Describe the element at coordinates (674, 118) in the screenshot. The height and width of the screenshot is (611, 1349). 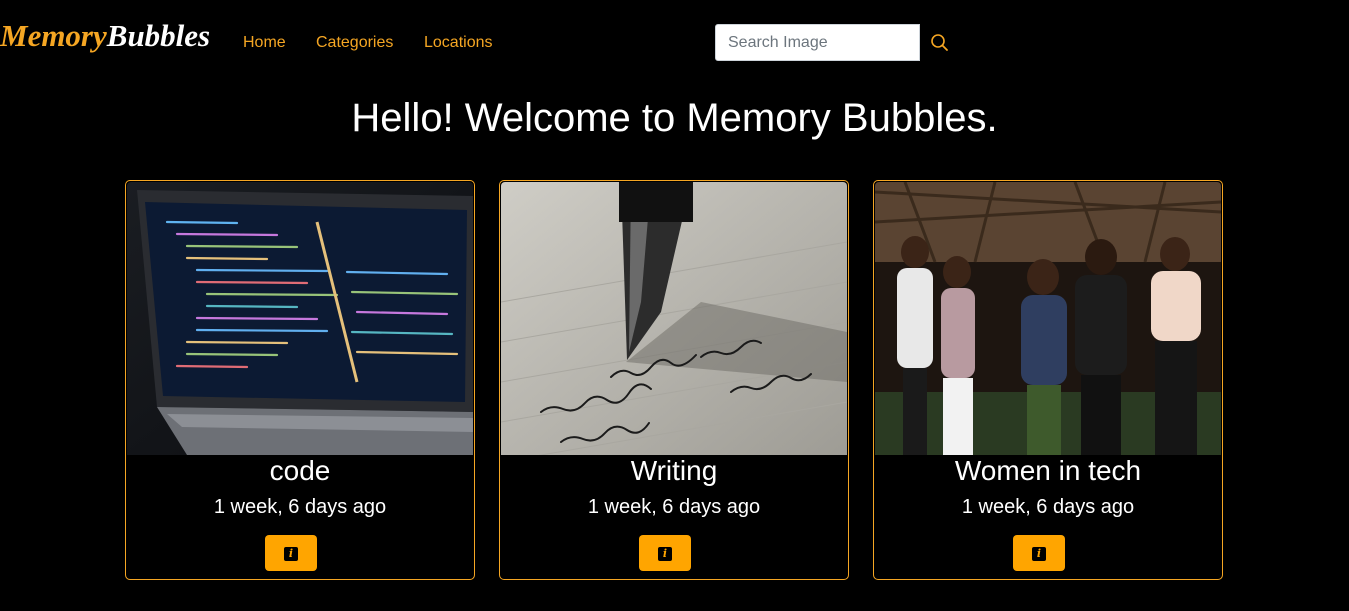
I see `welcome-heading: Hello! Welcome to Memory Bubbles.` at that location.